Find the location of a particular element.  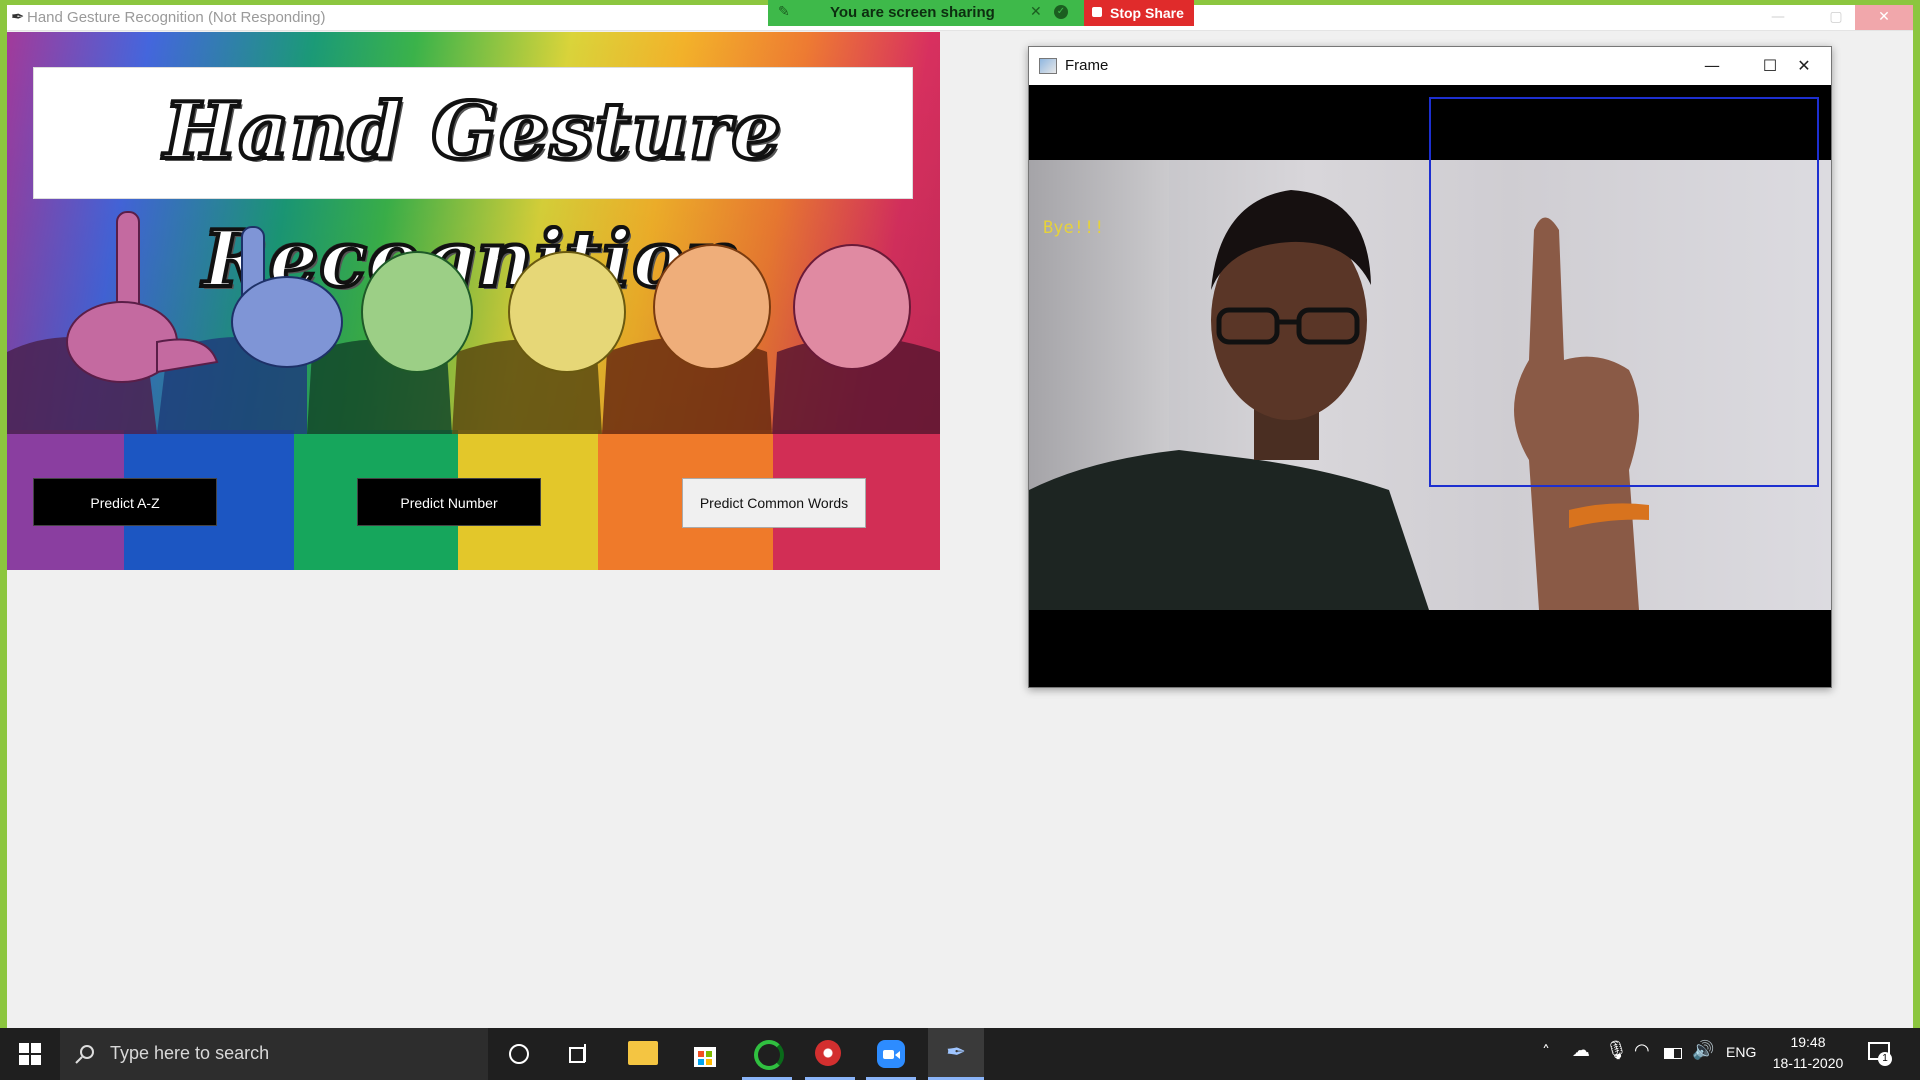

notification-badge: 1 is located at coordinates (1885, 1059).